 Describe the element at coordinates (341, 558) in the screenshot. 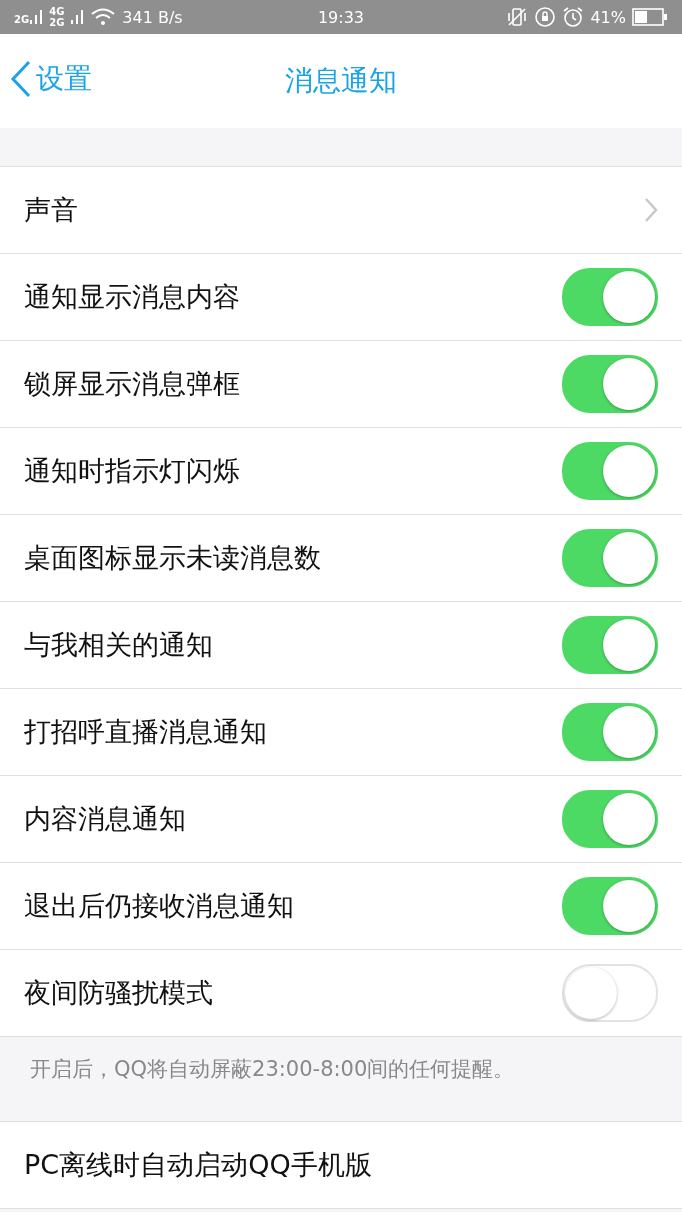

I see `settings-row: 桌面图标显示未读消息数` at that location.